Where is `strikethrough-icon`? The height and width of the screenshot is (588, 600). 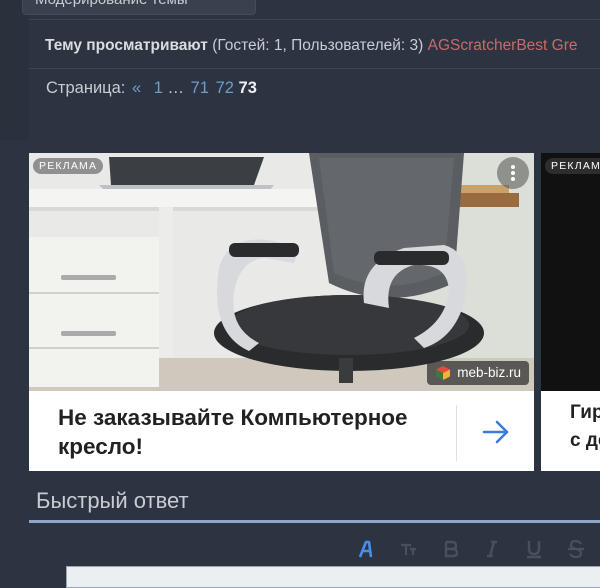 strikethrough-icon is located at coordinates (576, 549).